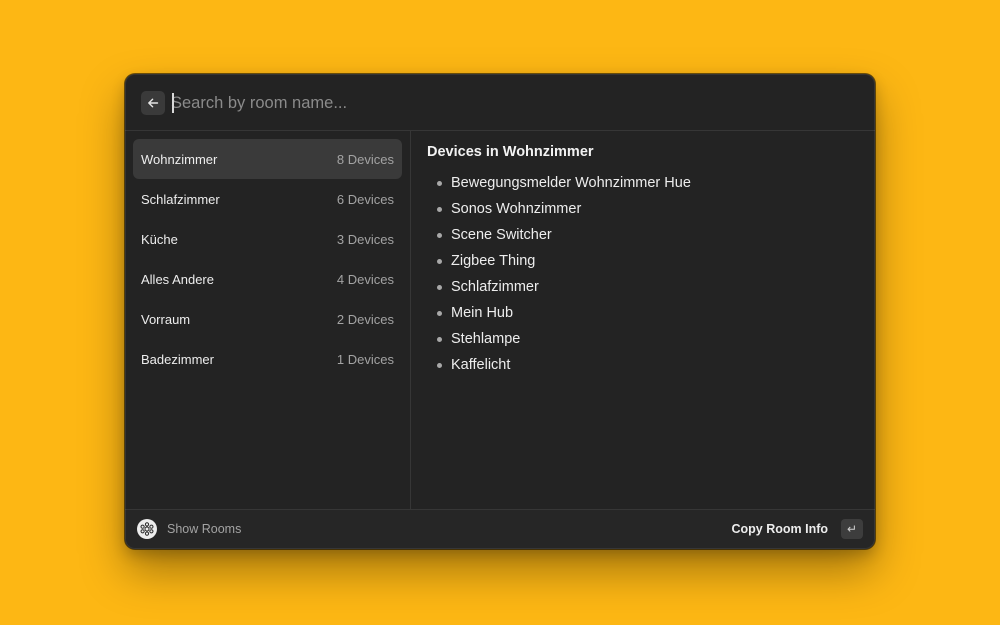 This screenshot has height=625, width=1000. I want to click on list-item: Zigbee Thing, so click(559, 261).